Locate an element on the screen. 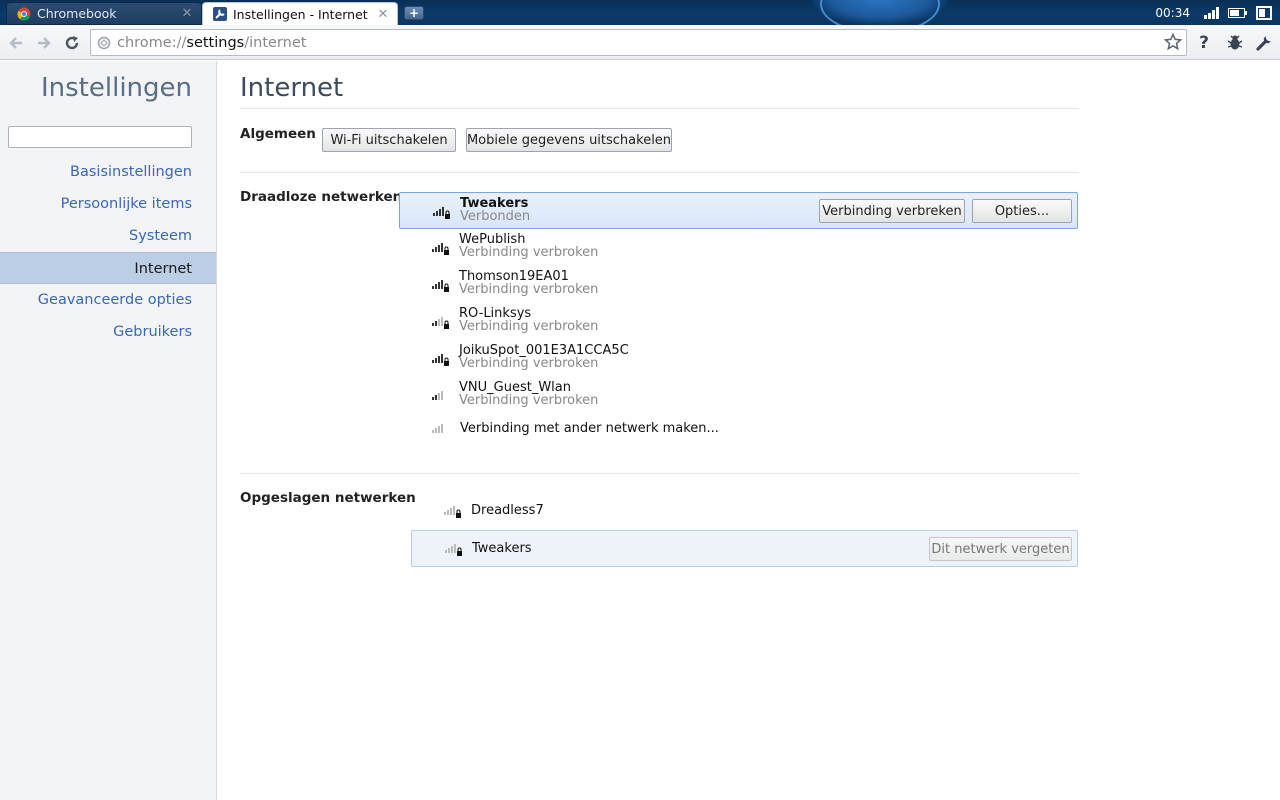 Image resolution: width=1280 pixels, height=800 pixels. sidebar-item-gebruikers: Gebruikers is located at coordinates (108, 332).